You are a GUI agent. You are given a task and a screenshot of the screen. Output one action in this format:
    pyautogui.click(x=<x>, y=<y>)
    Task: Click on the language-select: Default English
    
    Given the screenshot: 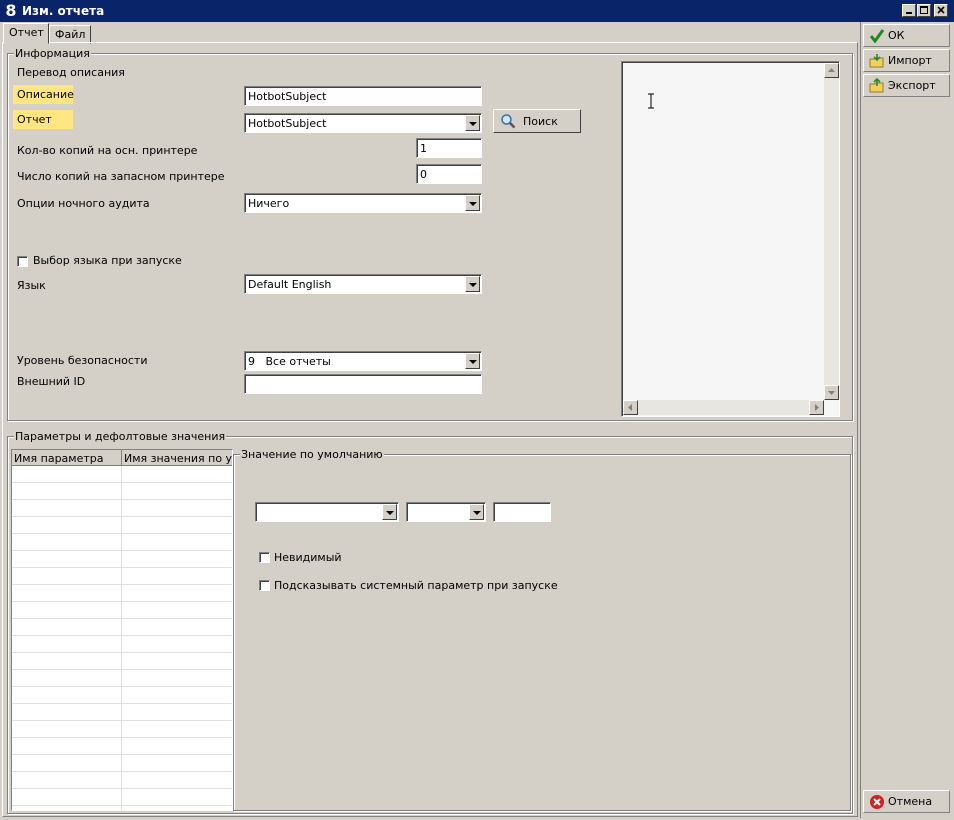 What is the action you would take?
    pyautogui.click(x=363, y=284)
    